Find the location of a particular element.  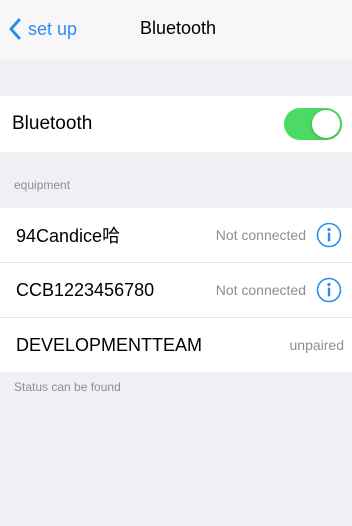

page-title: Bluetooth is located at coordinates (178, 28).